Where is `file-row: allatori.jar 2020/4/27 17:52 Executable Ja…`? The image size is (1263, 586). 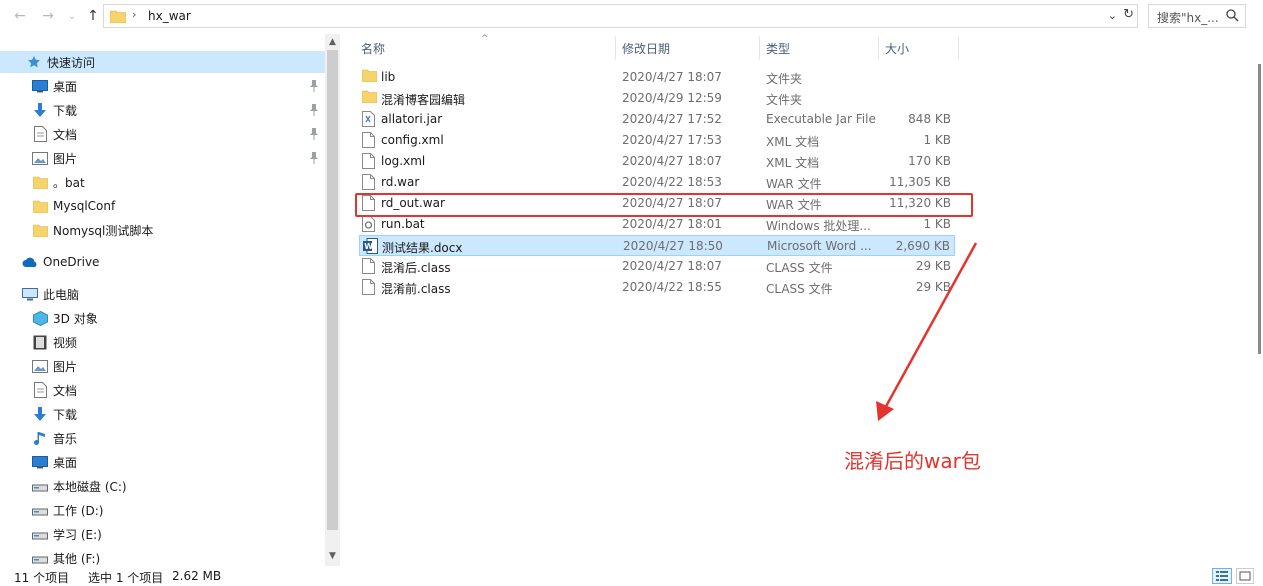 file-row: allatori.jar 2020/4/27 17:52 Executable Ja… is located at coordinates (657, 119).